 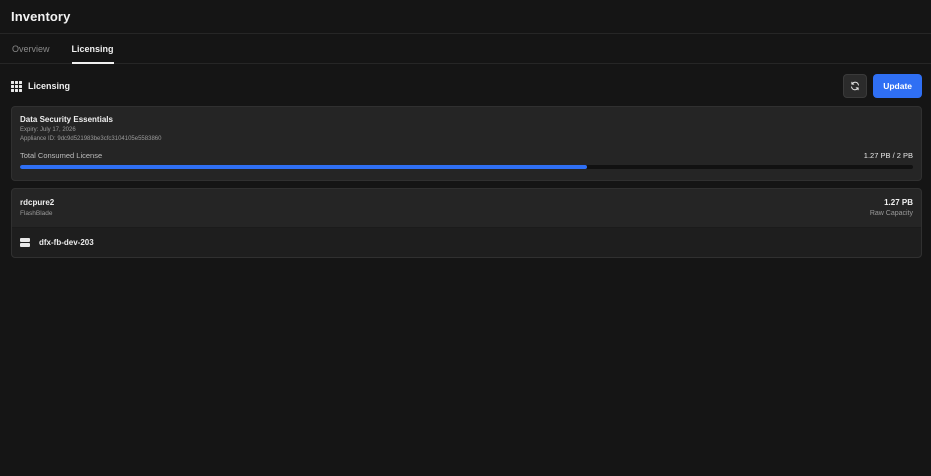 I want to click on update-button: Update, so click(x=897, y=86).